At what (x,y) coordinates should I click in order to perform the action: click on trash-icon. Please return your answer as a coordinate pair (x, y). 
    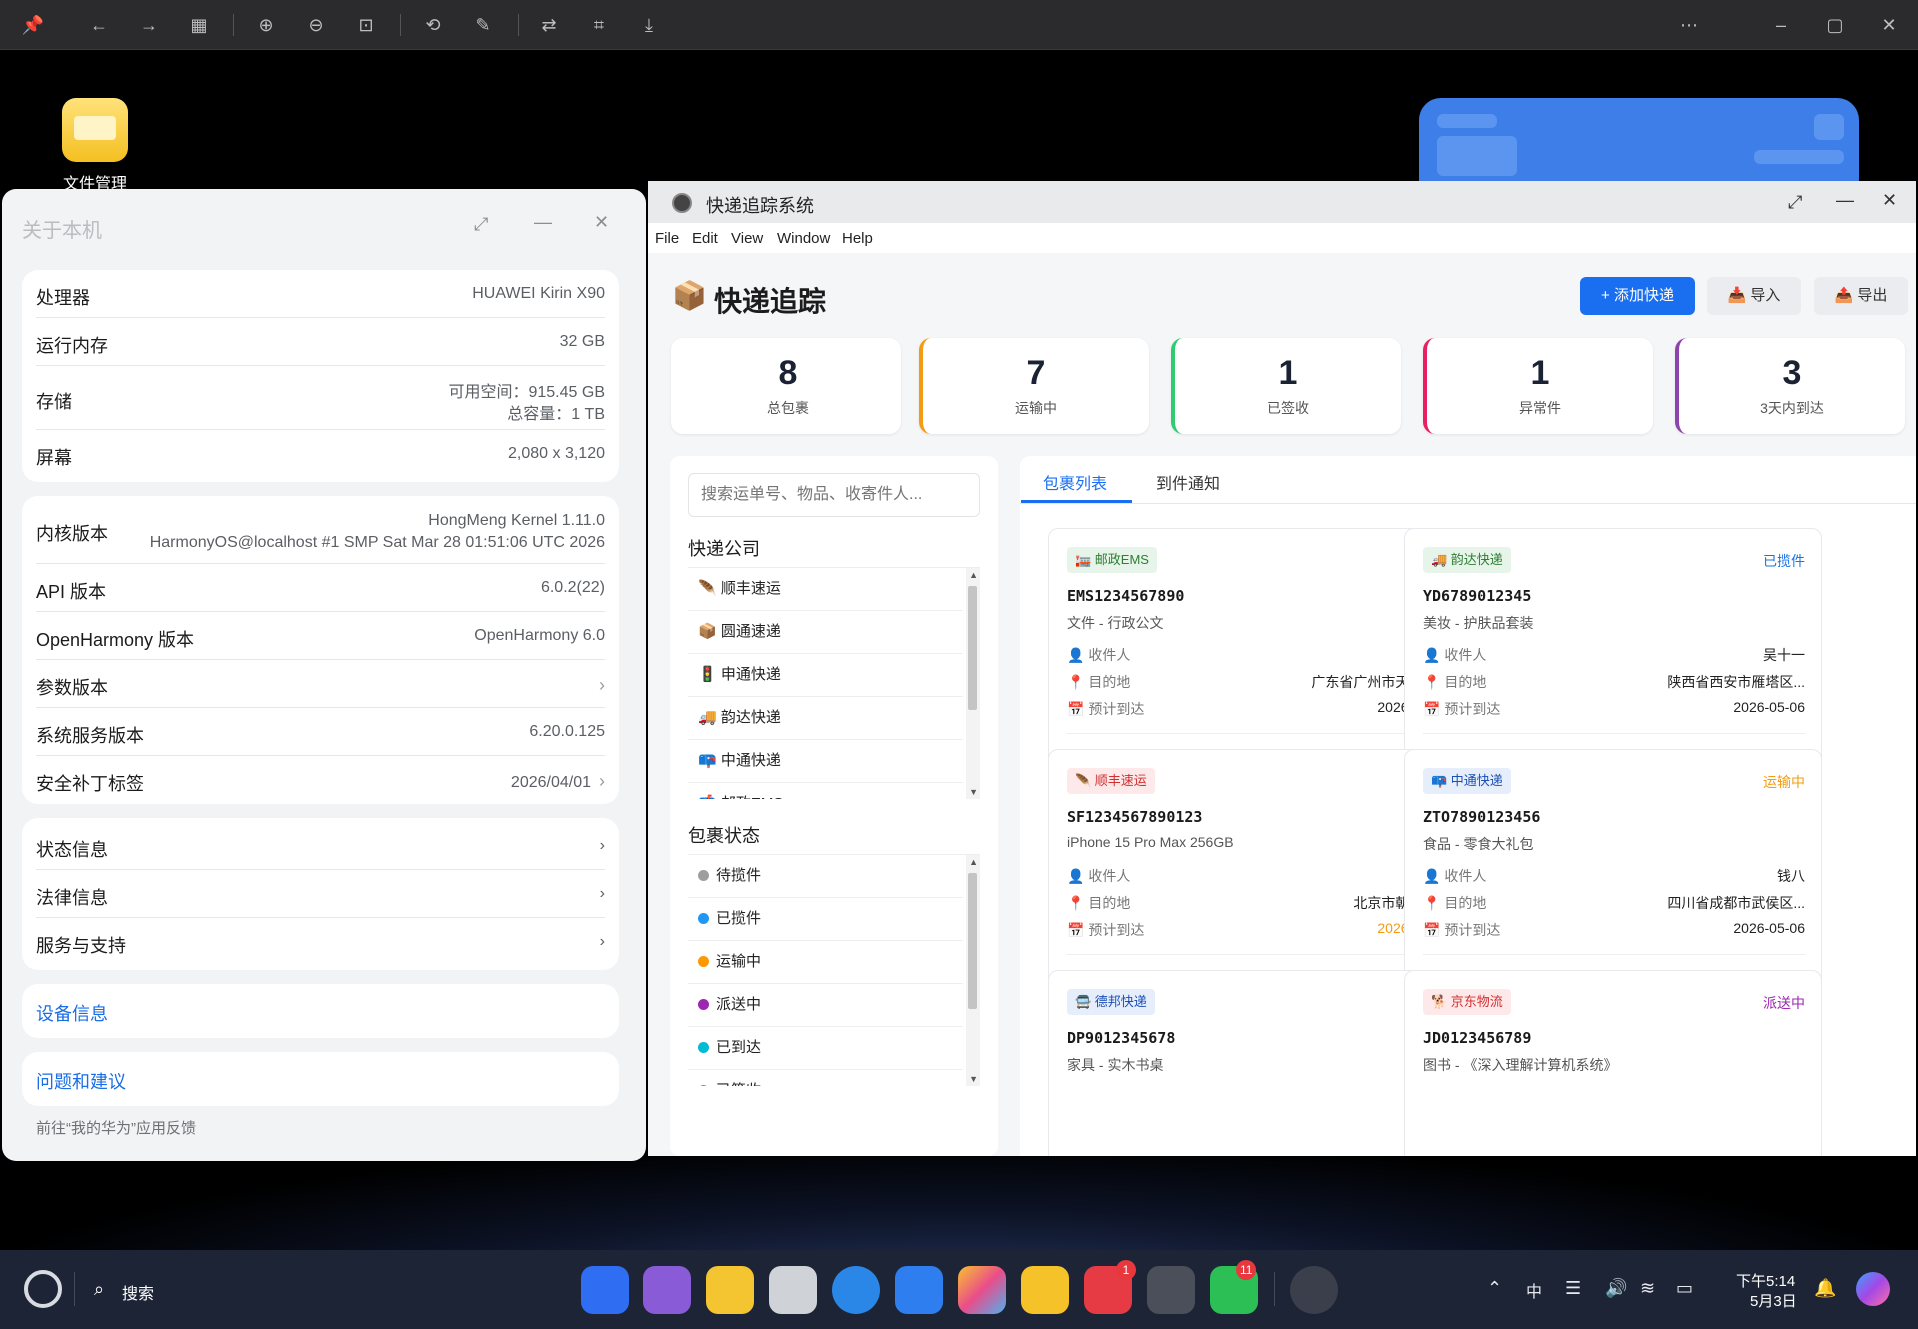
    Looking at the image, I should click on (793, 1290).